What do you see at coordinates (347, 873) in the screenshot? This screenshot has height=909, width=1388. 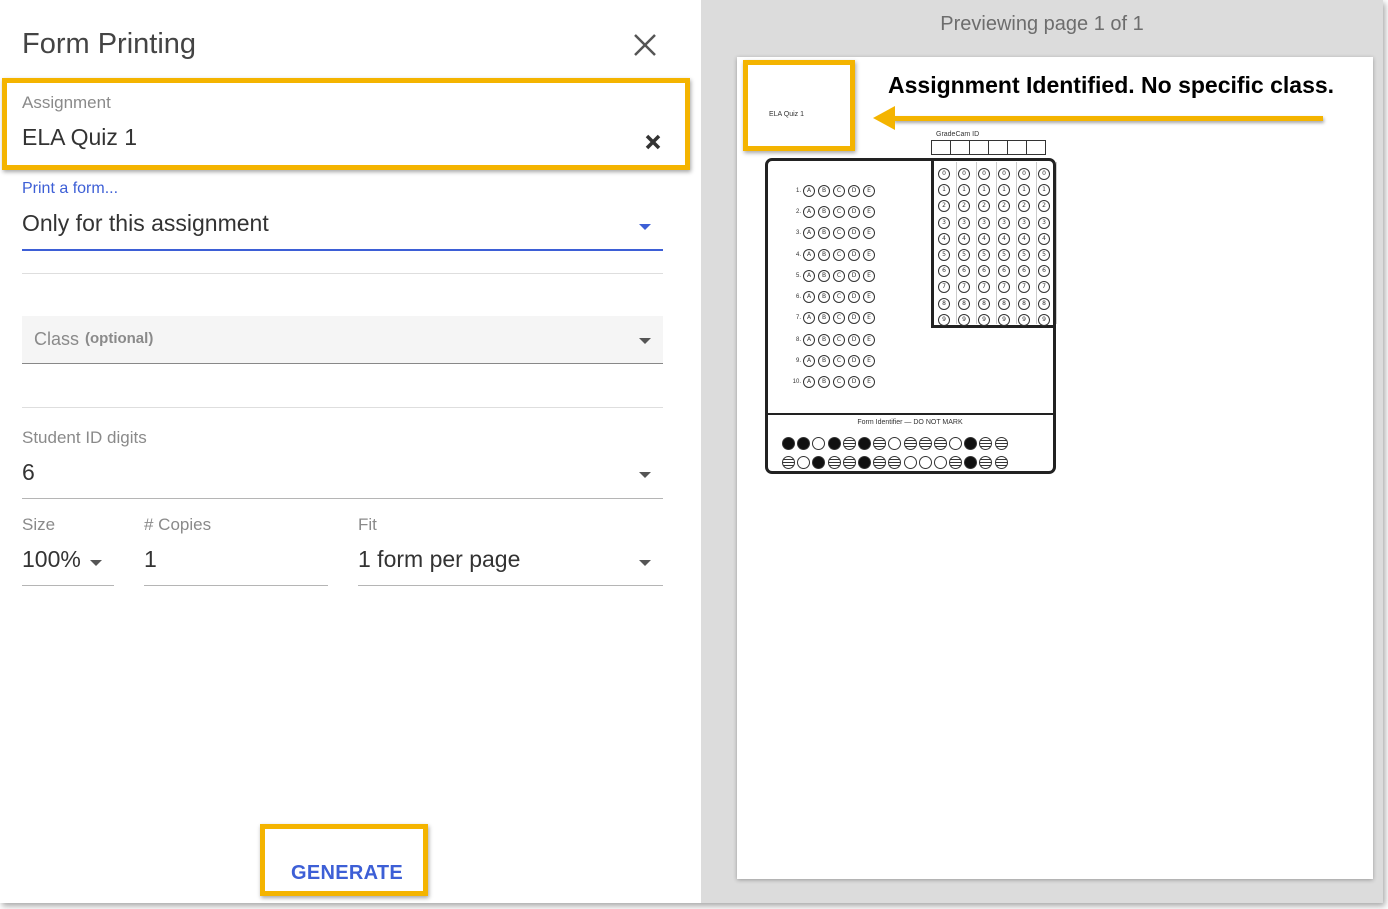 I see `generate-button: GENERATE` at bounding box center [347, 873].